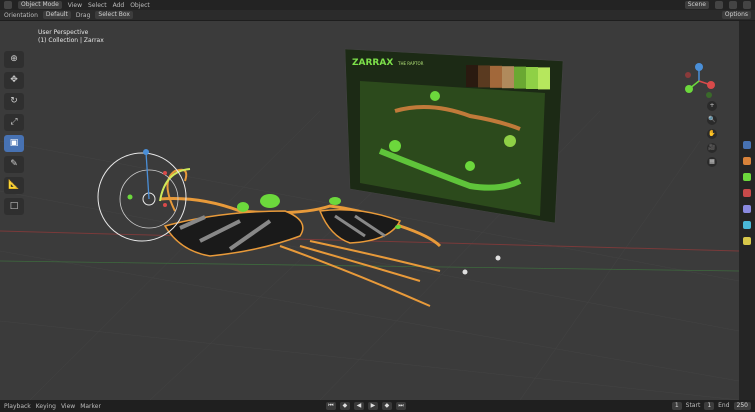 The image size is (755, 412). What do you see at coordinates (747, 225) in the screenshot?
I see `data-tab-icon` at bounding box center [747, 225].